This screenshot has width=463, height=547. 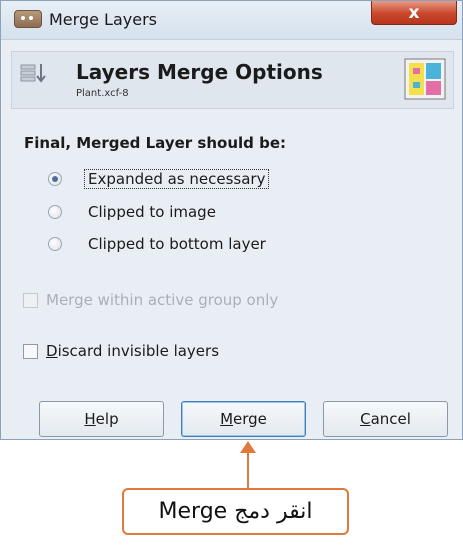 What do you see at coordinates (177, 244) in the screenshot?
I see `radio-label: Clipped to bottom layer` at bounding box center [177, 244].